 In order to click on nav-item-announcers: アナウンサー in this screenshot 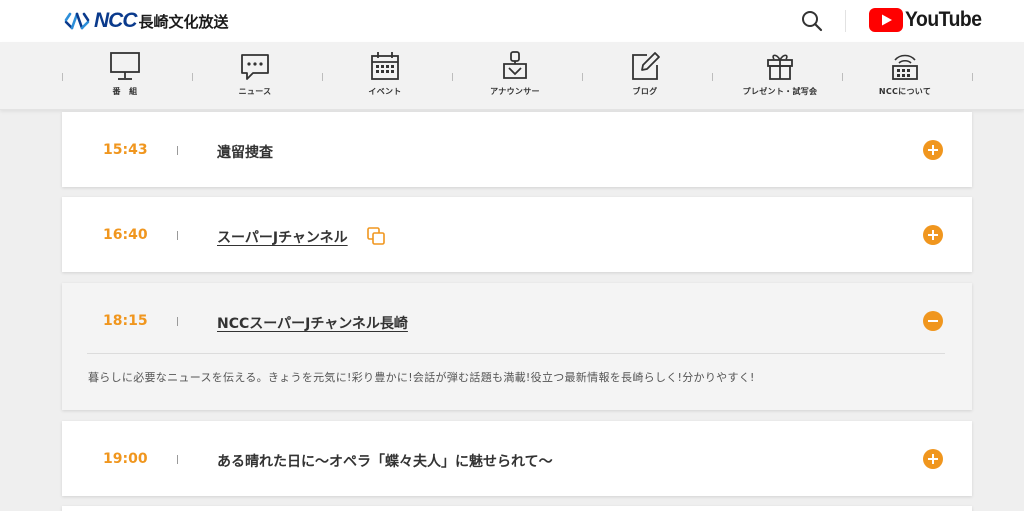, I will do `click(515, 76)`.